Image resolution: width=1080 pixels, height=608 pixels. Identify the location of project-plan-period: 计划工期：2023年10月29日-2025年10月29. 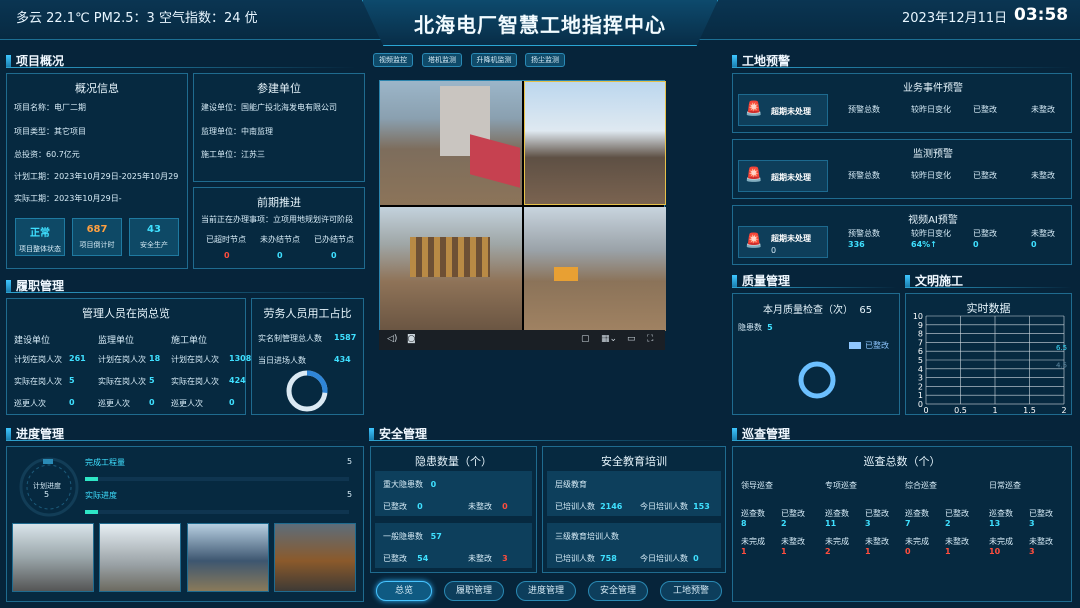
(96, 176).